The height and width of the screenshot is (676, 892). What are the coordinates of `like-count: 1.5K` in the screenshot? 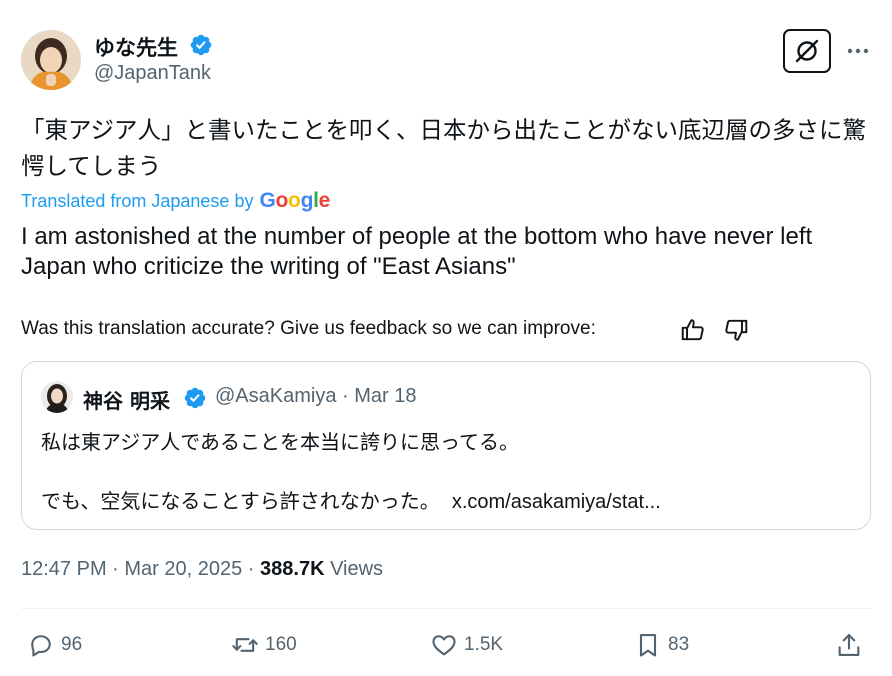 It's located at (484, 644).